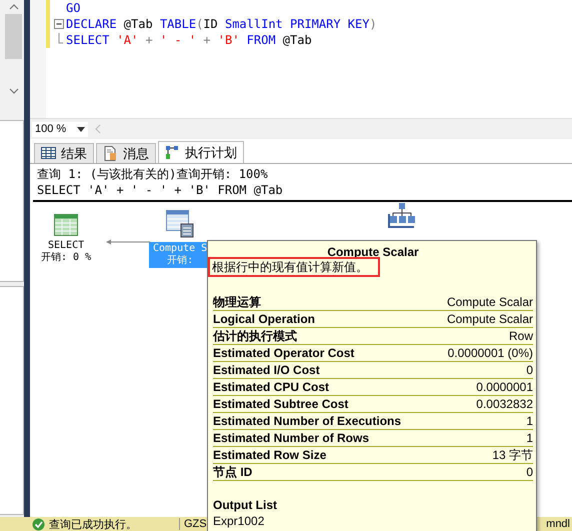  What do you see at coordinates (283, 353) in the screenshot?
I see `property-label: Estimated Operator Cost` at bounding box center [283, 353].